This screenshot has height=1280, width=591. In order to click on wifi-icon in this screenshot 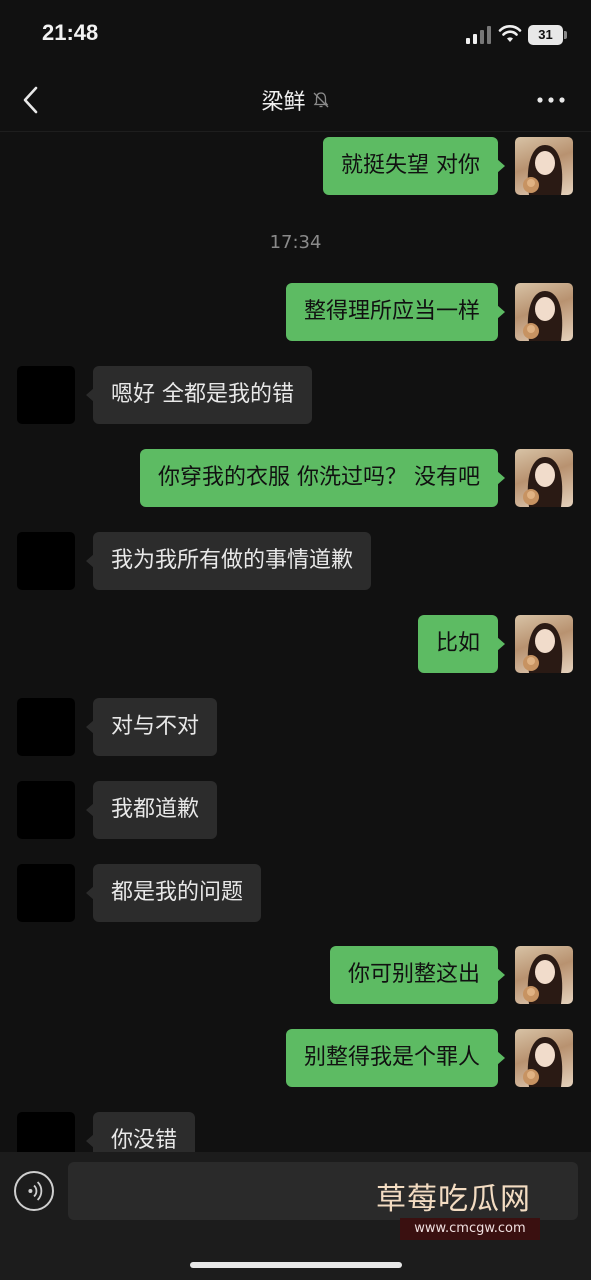, I will do `click(510, 33)`.